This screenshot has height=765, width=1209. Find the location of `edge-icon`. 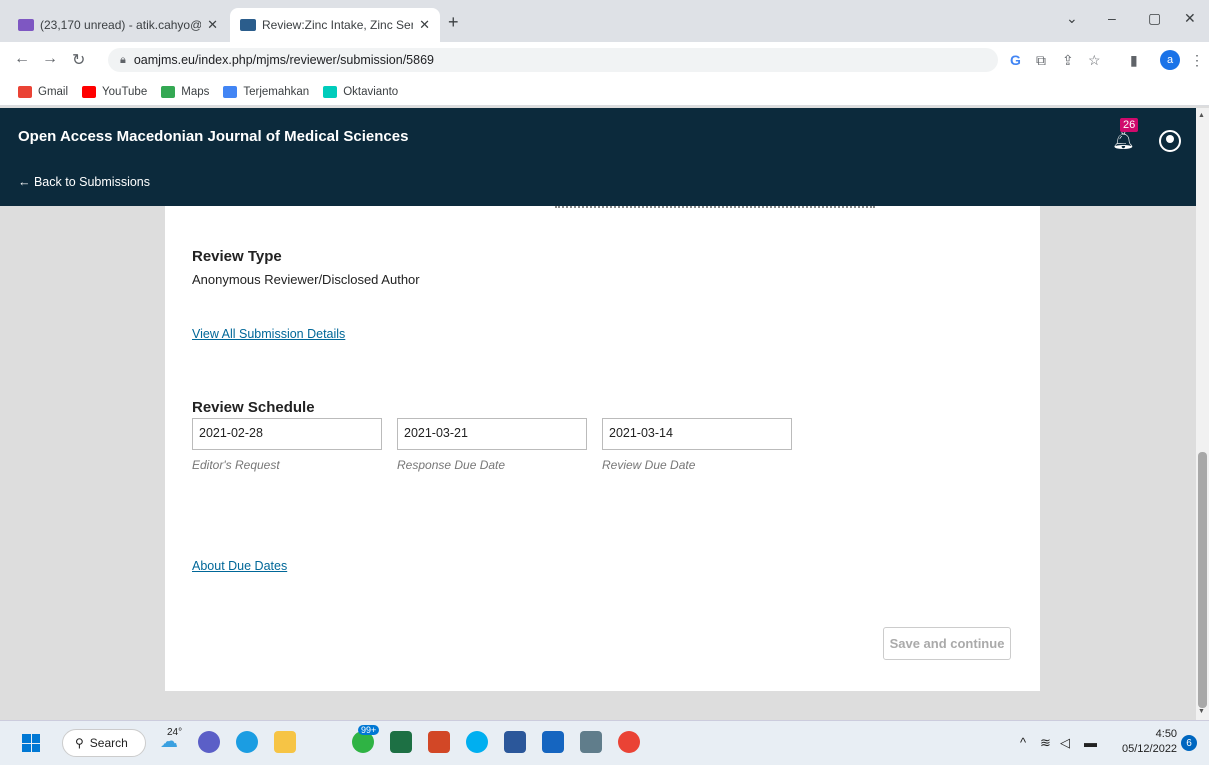

edge-icon is located at coordinates (247, 742).